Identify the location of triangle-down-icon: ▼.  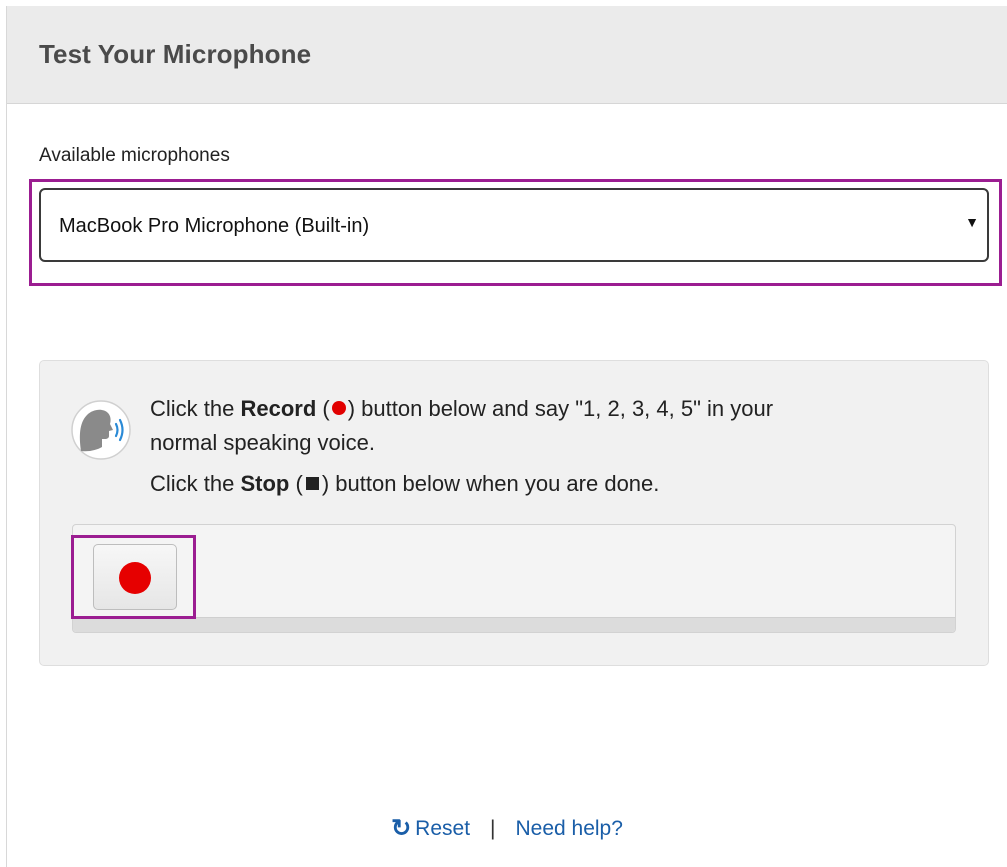
(972, 222).